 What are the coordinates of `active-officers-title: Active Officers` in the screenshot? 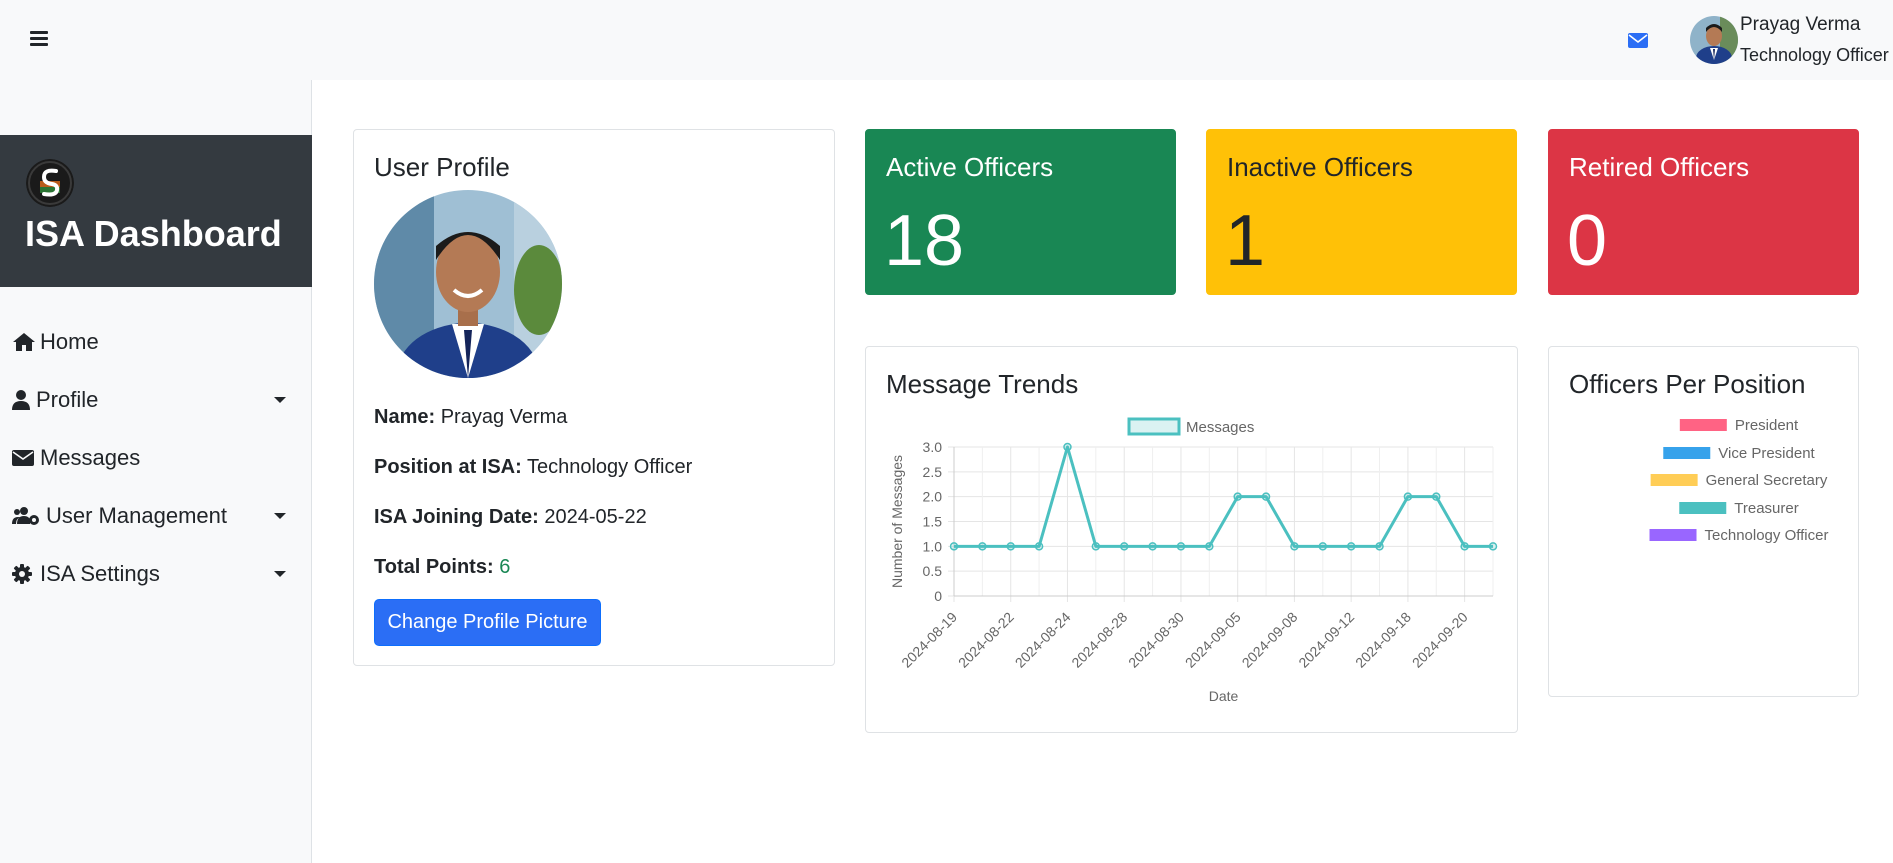 It's located at (970, 167).